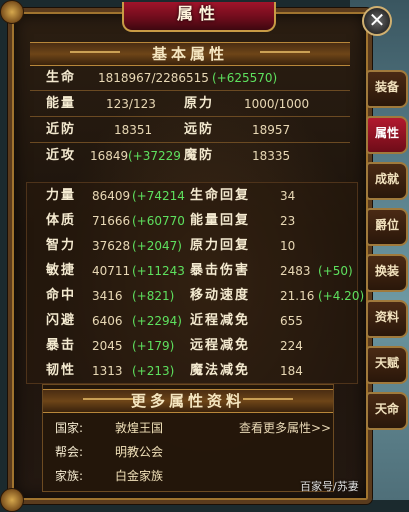 This screenshot has height=512, width=409. What do you see at coordinates (291, 371) in the screenshot?
I see `stat-value: 184` at bounding box center [291, 371].